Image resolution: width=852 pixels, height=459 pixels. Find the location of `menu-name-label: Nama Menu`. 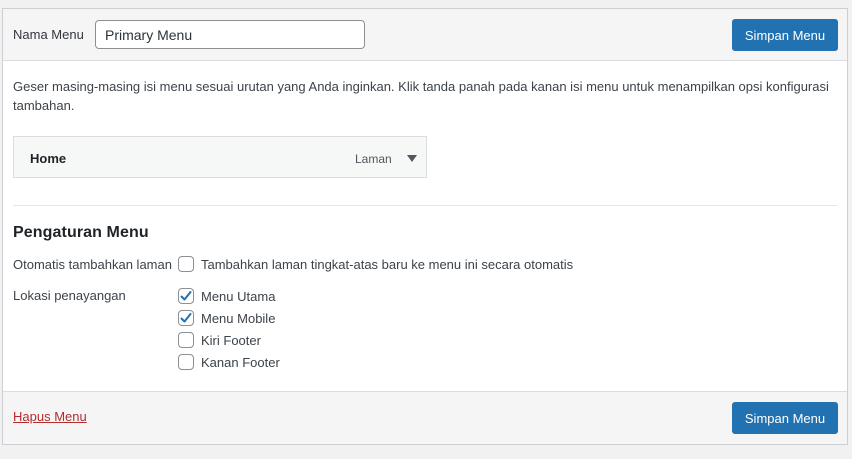

menu-name-label: Nama Menu is located at coordinates (48, 34).